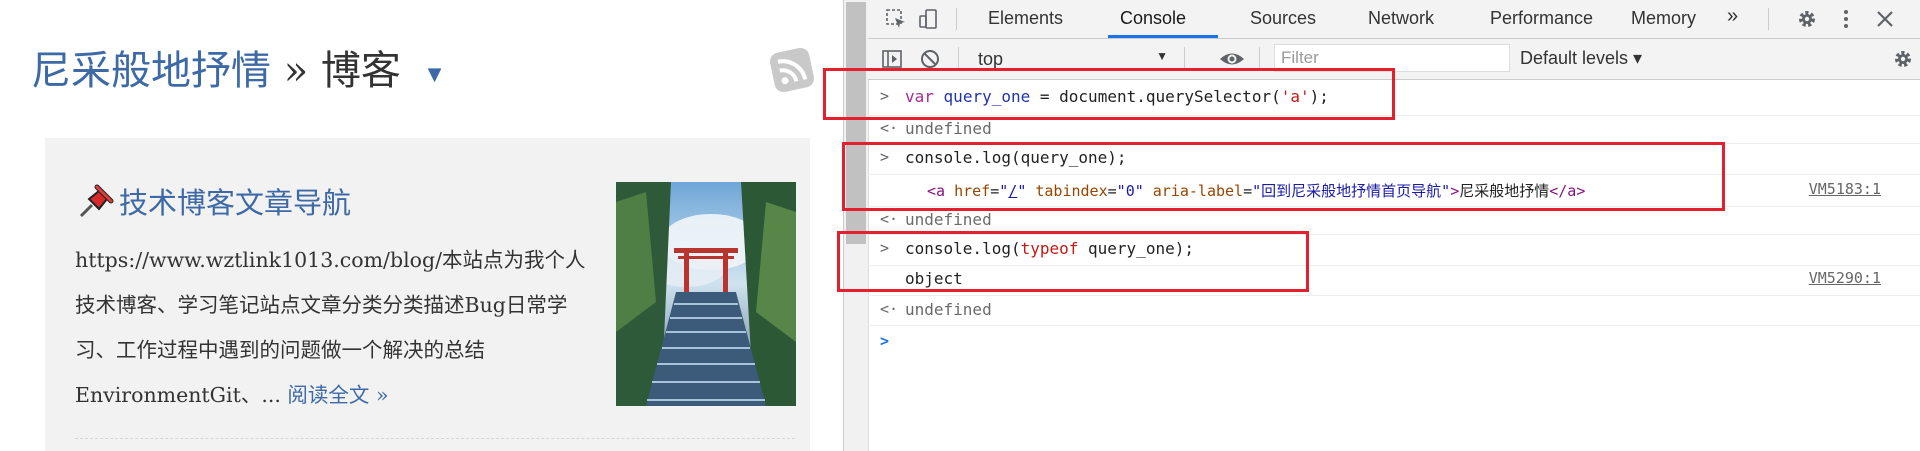  Describe the element at coordinates (1846, 19) in the screenshot. I see `kebab-menu-icon` at that location.